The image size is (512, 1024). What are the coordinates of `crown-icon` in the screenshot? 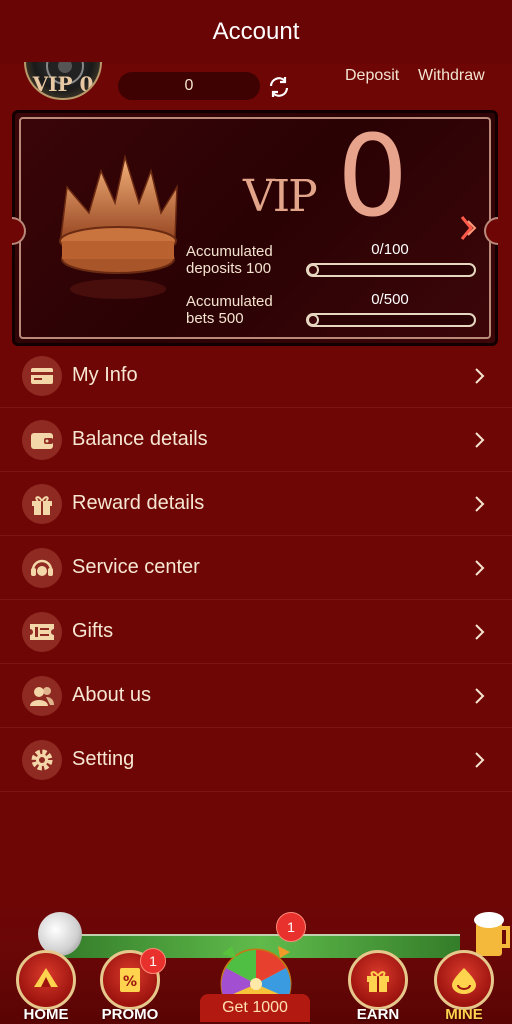 It's located at (118, 226).